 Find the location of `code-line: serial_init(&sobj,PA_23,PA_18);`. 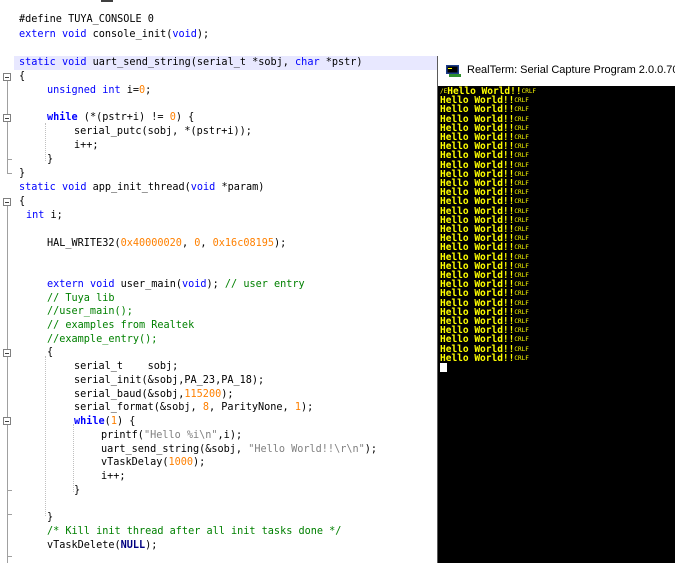

code-line: serial_init(&sobj,PA_23,PA_18); is located at coordinates (169, 380).